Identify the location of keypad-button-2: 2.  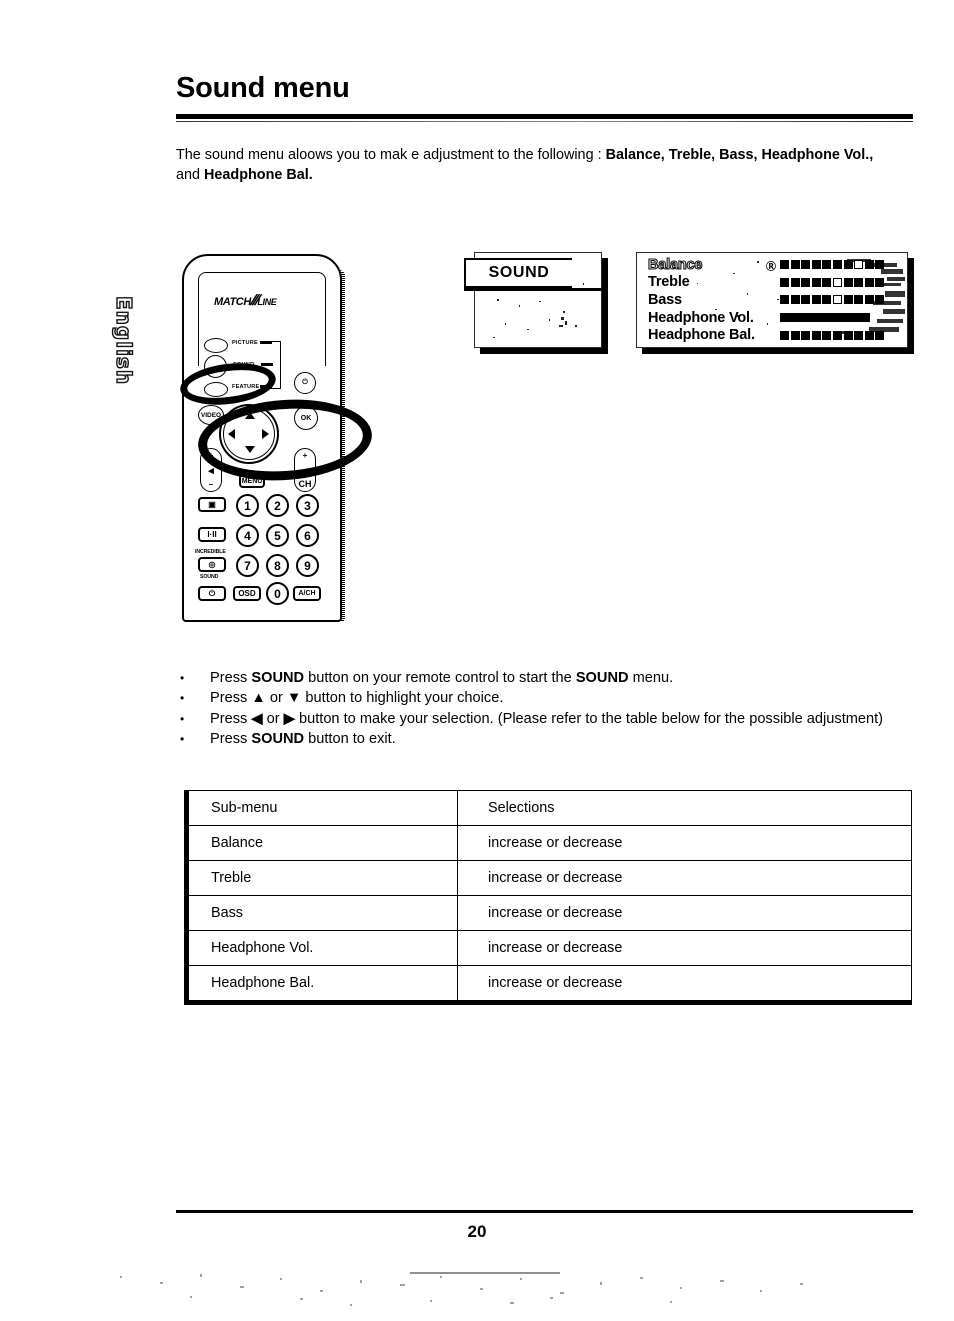
(277, 505).